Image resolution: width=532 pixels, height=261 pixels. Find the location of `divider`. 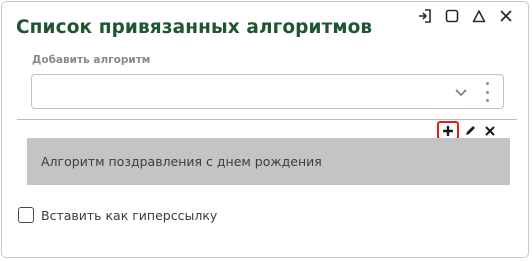

divider is located at coordinates (267, 119).